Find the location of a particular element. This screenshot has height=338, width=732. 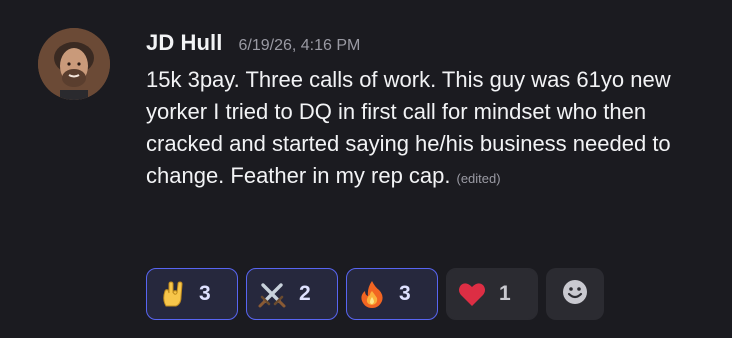

username: JD Hull is located at coordinates (184, 43).